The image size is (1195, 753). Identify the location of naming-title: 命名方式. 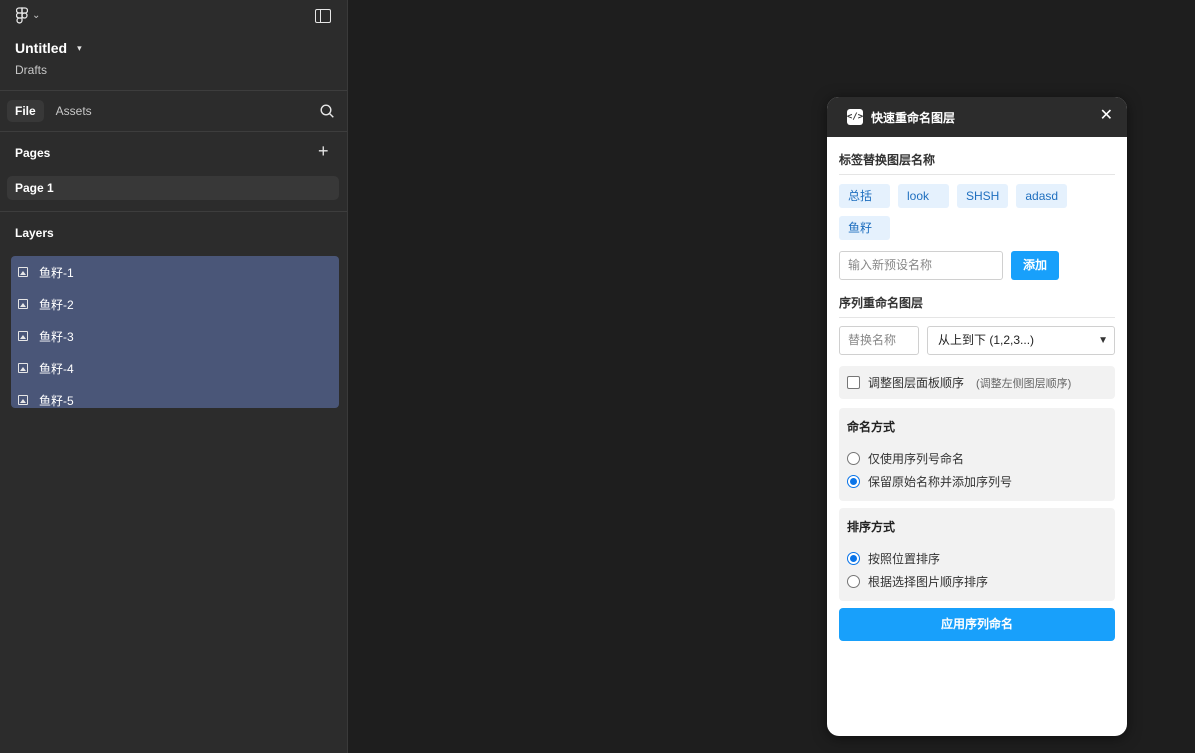
(871, 427).